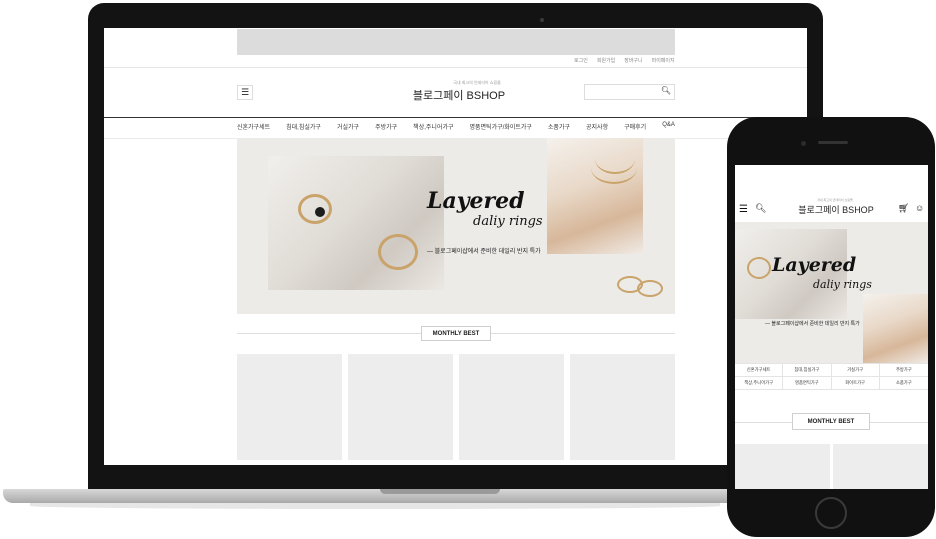 This screenshot has height=539, width=936. Describe the element at coordinates (348, 126) in the screenshot. I see `nav-item: 거실가구` at that location.